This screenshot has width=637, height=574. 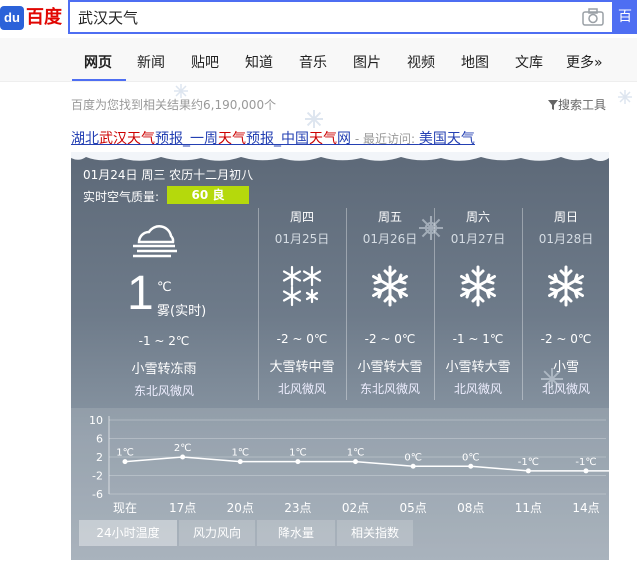 What do you see at coordinates (412, 508) in the screenshot?
I see `x-tick-label: 05点` at bounding box center [412, 508].